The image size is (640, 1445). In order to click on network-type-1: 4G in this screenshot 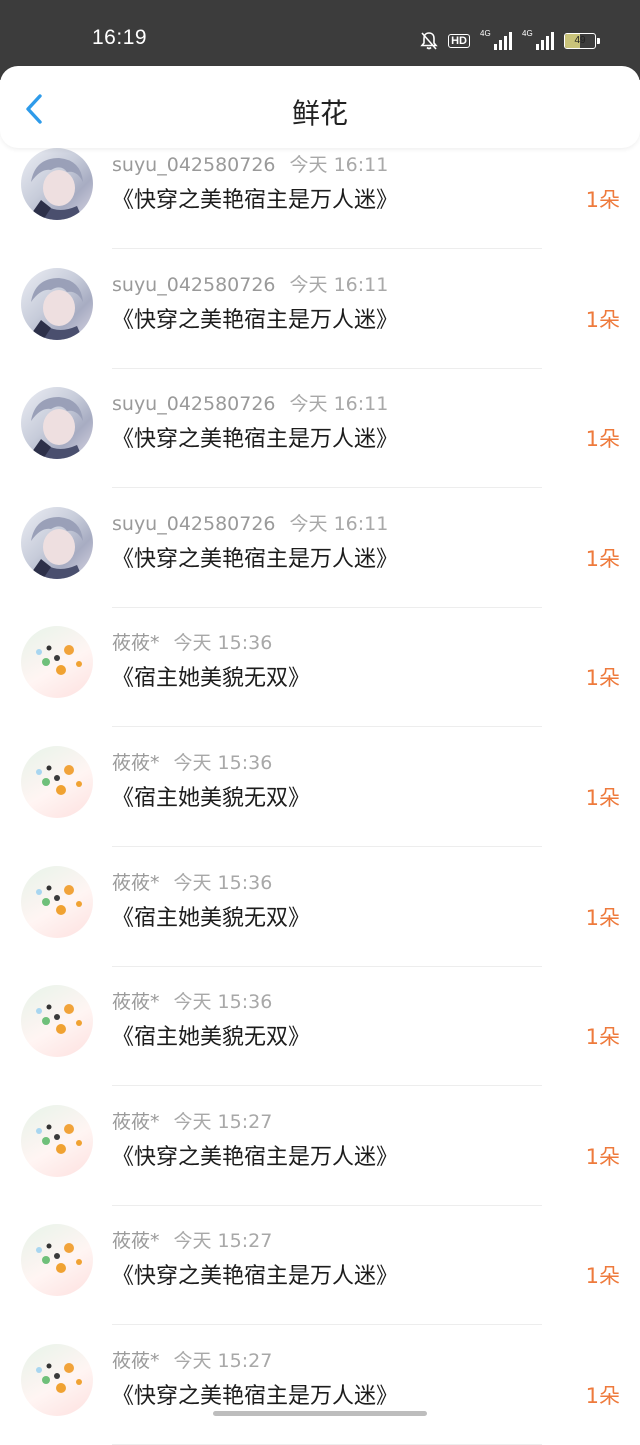, I will do `click(485, 33)`.